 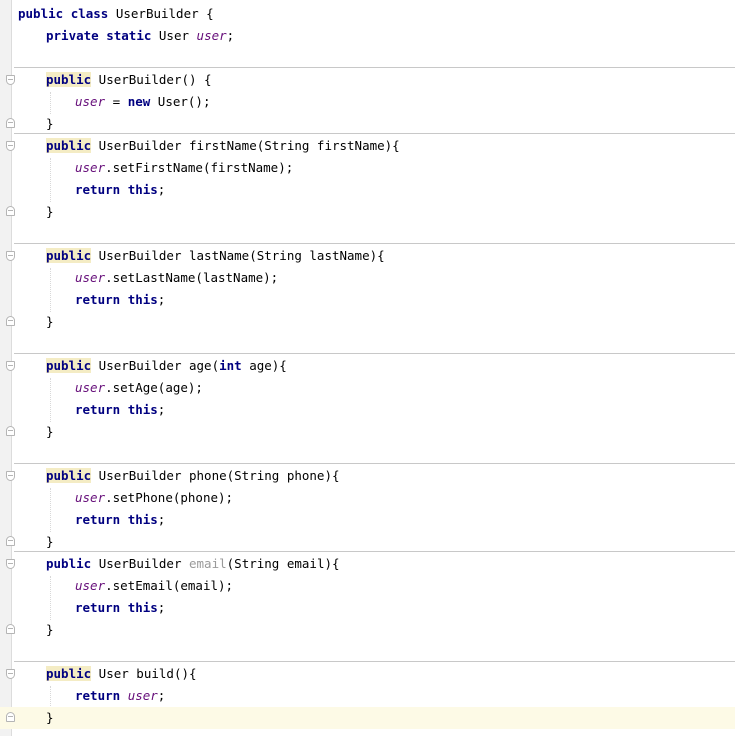 I want to click on code-line: public User build(){, so click(x=367, y=674).